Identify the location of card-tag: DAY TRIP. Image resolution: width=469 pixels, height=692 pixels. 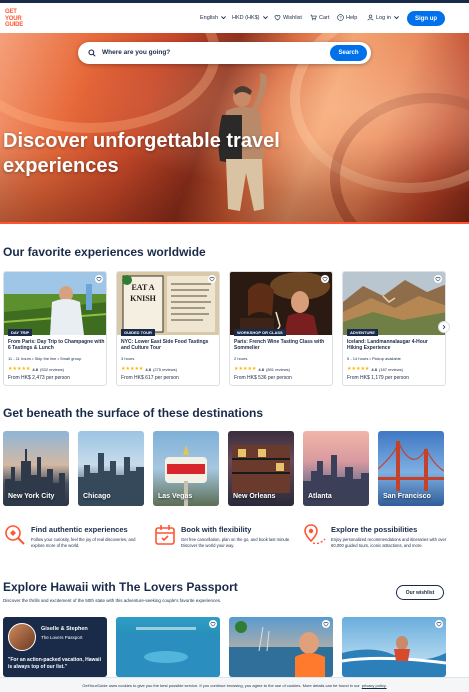
(20, 332).